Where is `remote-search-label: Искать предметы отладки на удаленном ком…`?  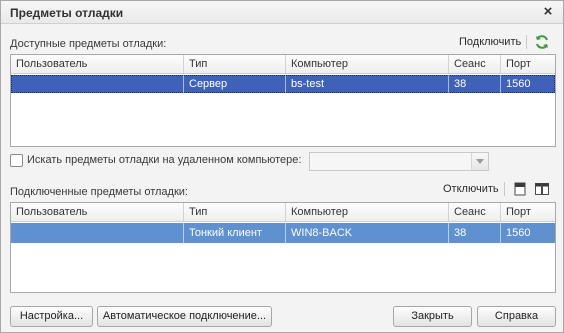 remote-search-label: Искать предметы отладки на удаленном ком… is located at coordinates (164, 160).